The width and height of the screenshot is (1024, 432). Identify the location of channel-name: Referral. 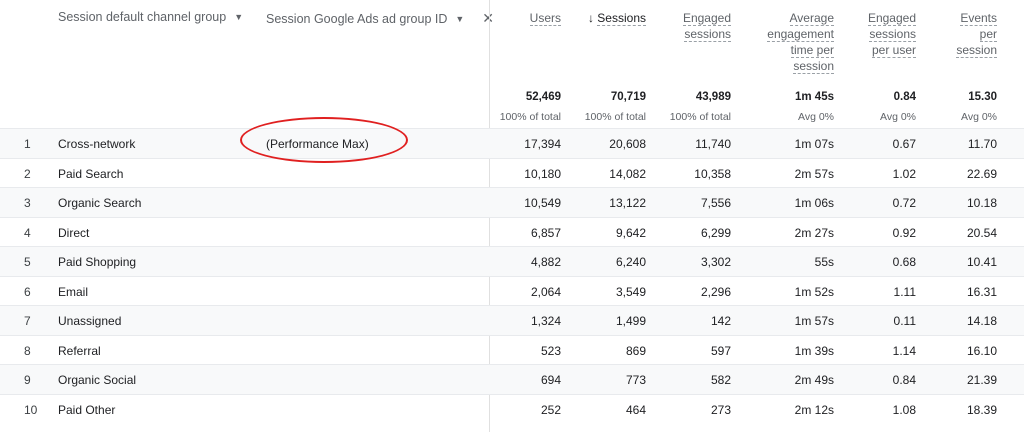
(79, 350).